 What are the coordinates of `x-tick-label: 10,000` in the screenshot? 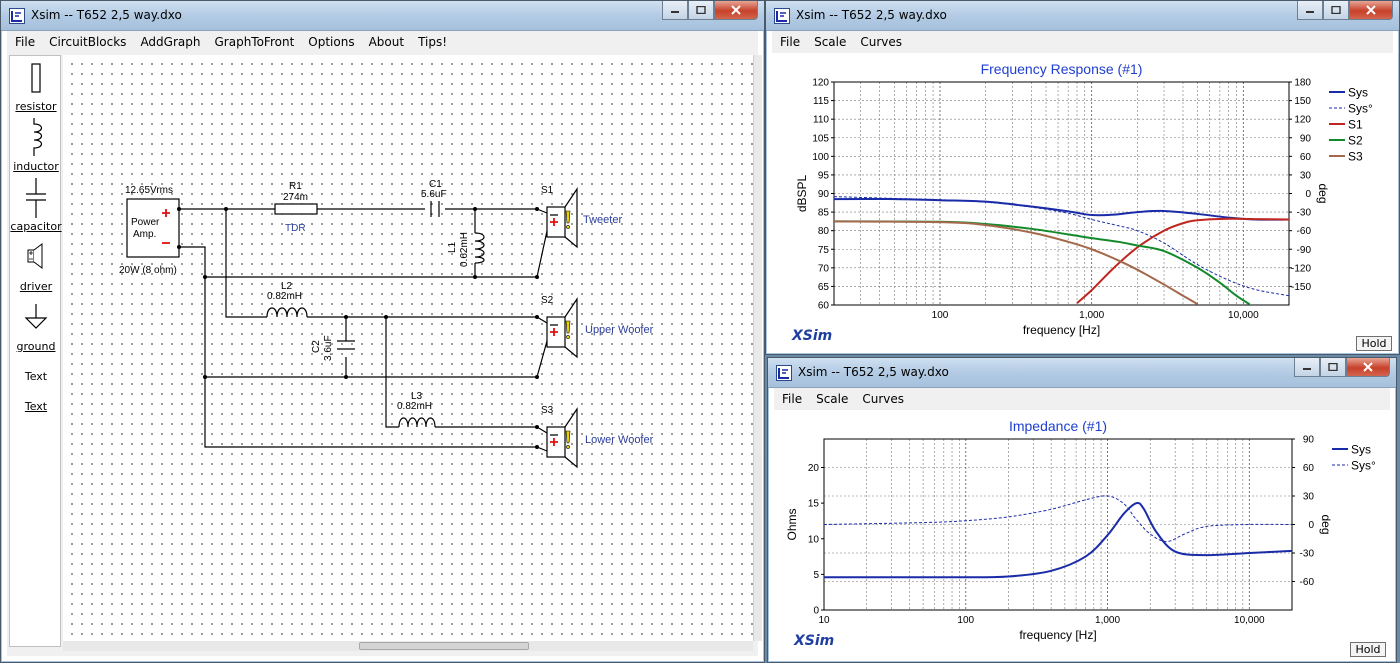 It's located at (1243, 315).